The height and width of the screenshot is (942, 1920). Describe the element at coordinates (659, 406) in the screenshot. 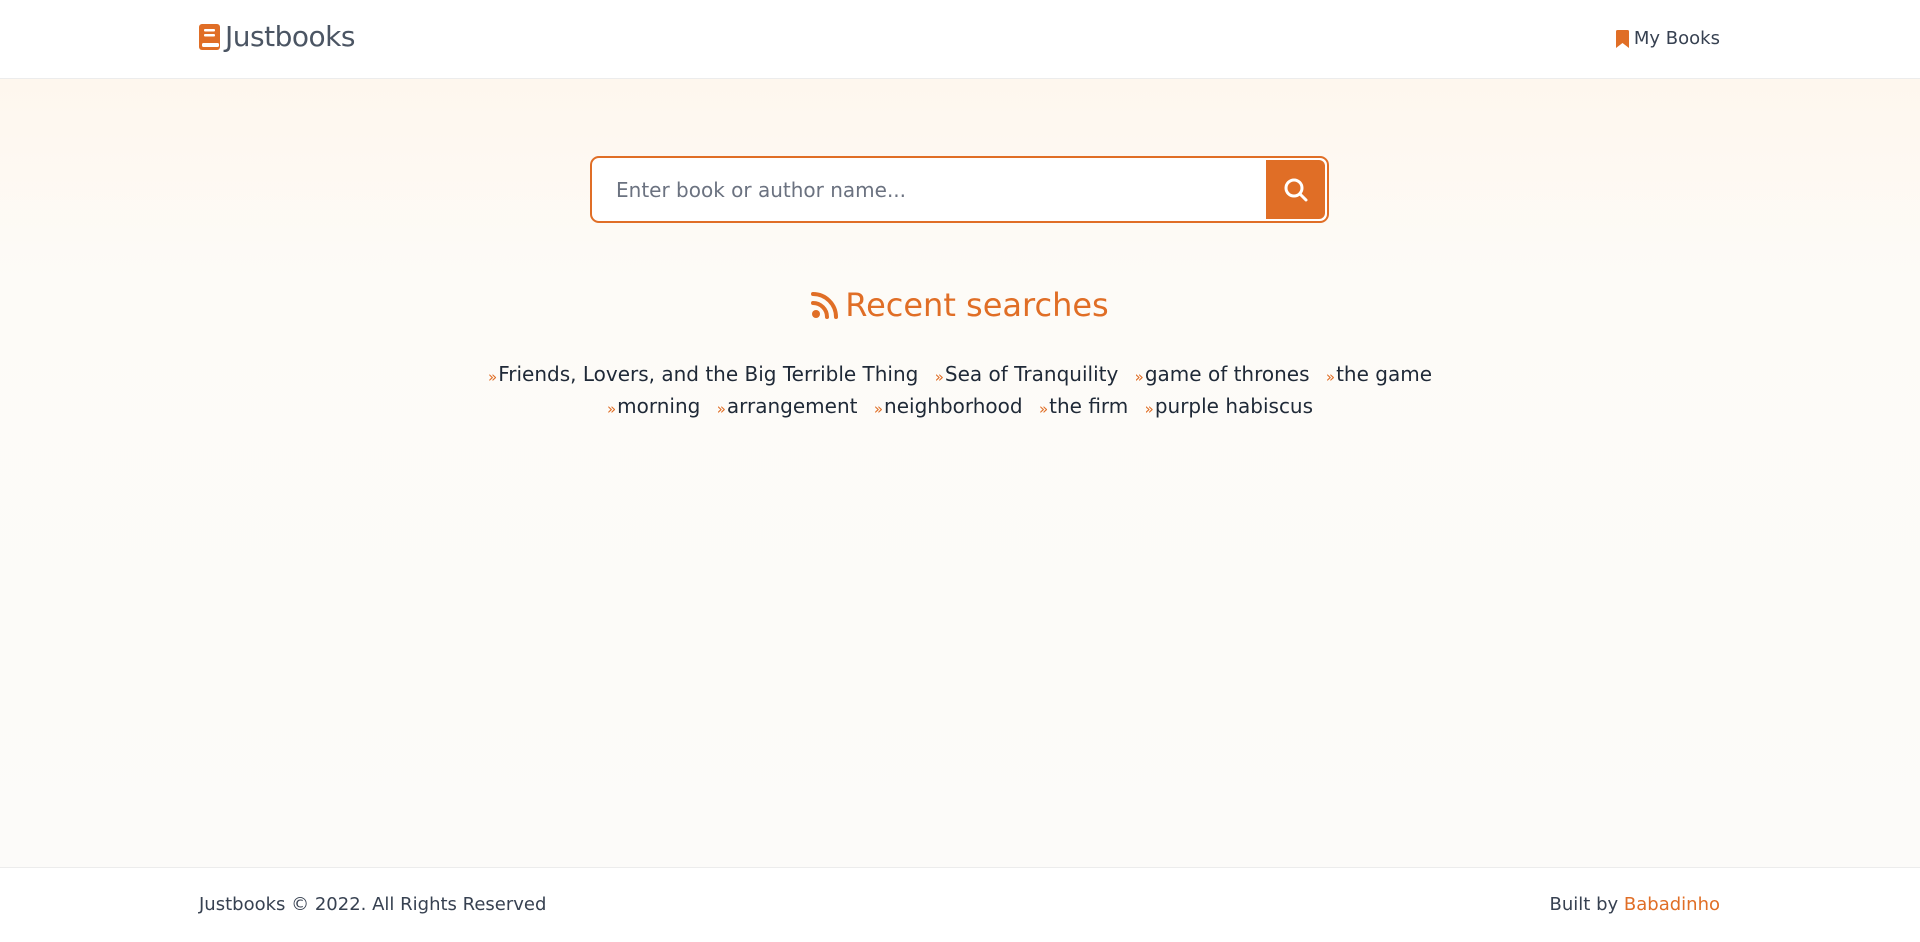

I see `recent-search-label: morning` at that location.